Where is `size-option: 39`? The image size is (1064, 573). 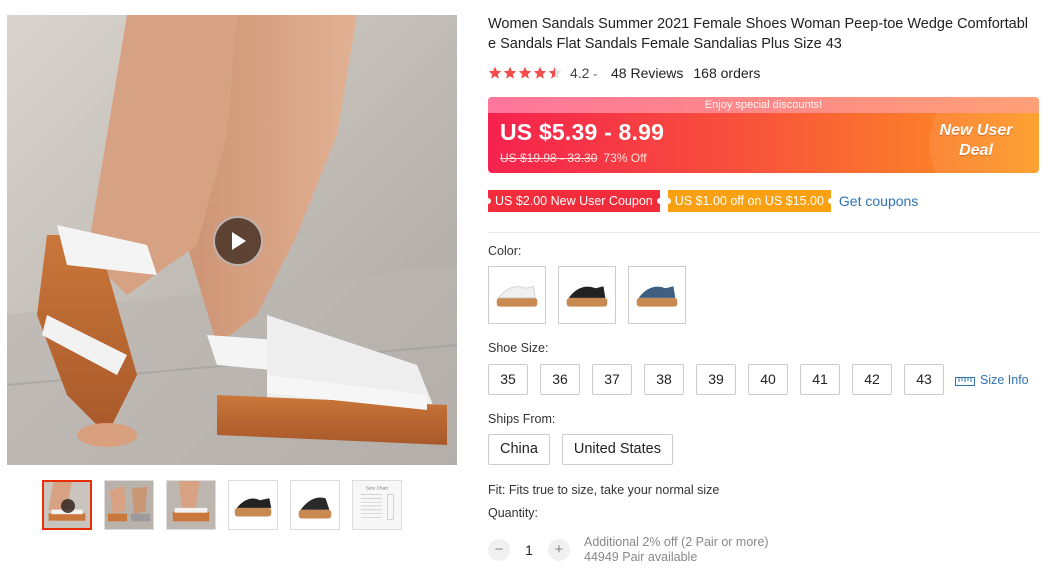
size-option: 39 is located at coordinates (716, 379).